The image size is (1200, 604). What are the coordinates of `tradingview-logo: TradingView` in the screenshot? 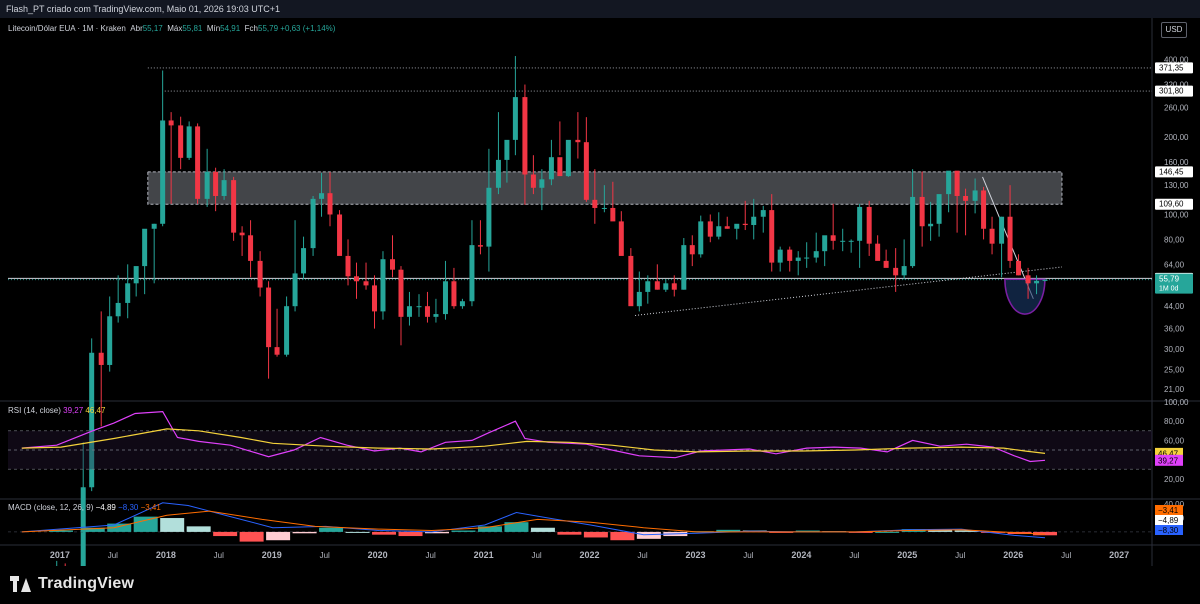 It's located at (72, 584).